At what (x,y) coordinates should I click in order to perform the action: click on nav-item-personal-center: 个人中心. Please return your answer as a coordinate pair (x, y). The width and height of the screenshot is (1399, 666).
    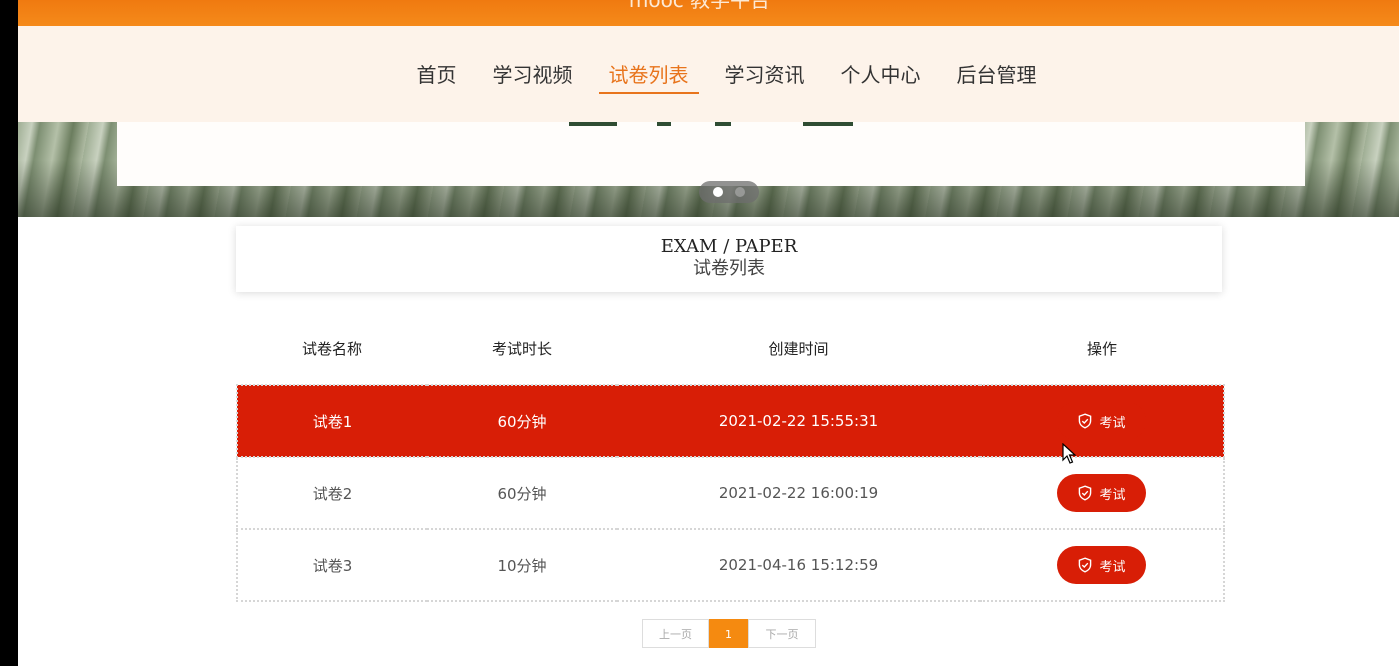
    Looking at the image, I should click on (881, 58).